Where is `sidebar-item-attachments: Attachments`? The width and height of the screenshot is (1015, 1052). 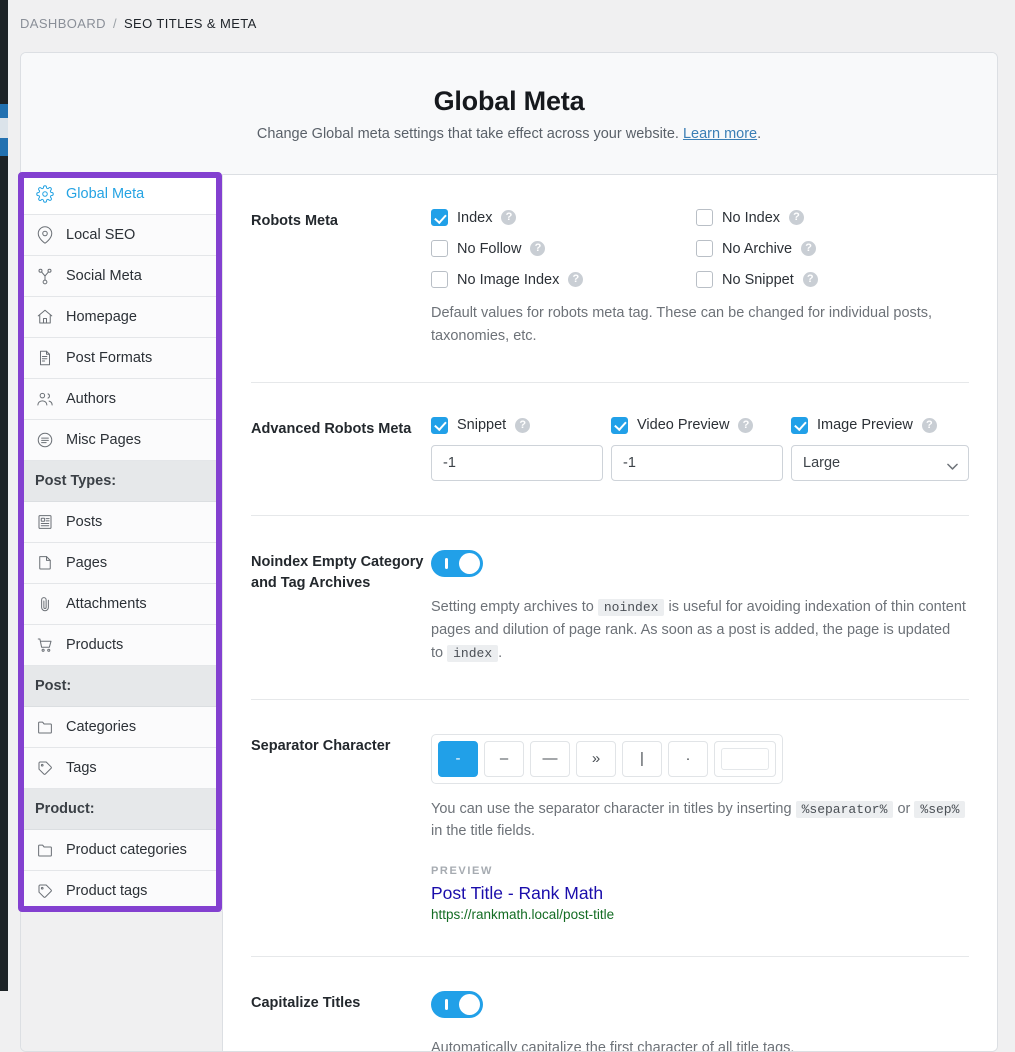 sidebar-item-attachments: Attachments is located at coordinates (121, 604).